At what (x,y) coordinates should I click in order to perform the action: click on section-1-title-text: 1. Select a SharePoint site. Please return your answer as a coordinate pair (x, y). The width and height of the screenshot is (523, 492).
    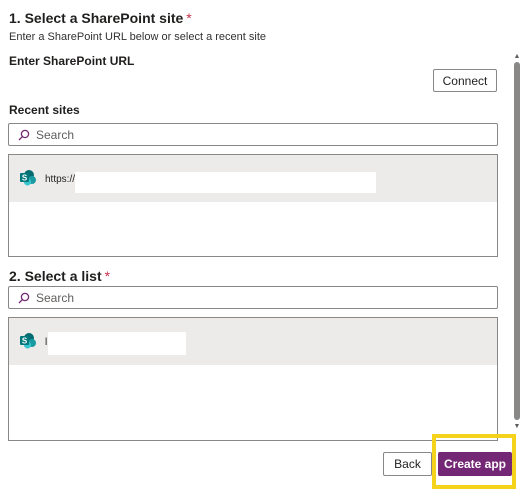
    Looking at the image, I should click on (96, 18).